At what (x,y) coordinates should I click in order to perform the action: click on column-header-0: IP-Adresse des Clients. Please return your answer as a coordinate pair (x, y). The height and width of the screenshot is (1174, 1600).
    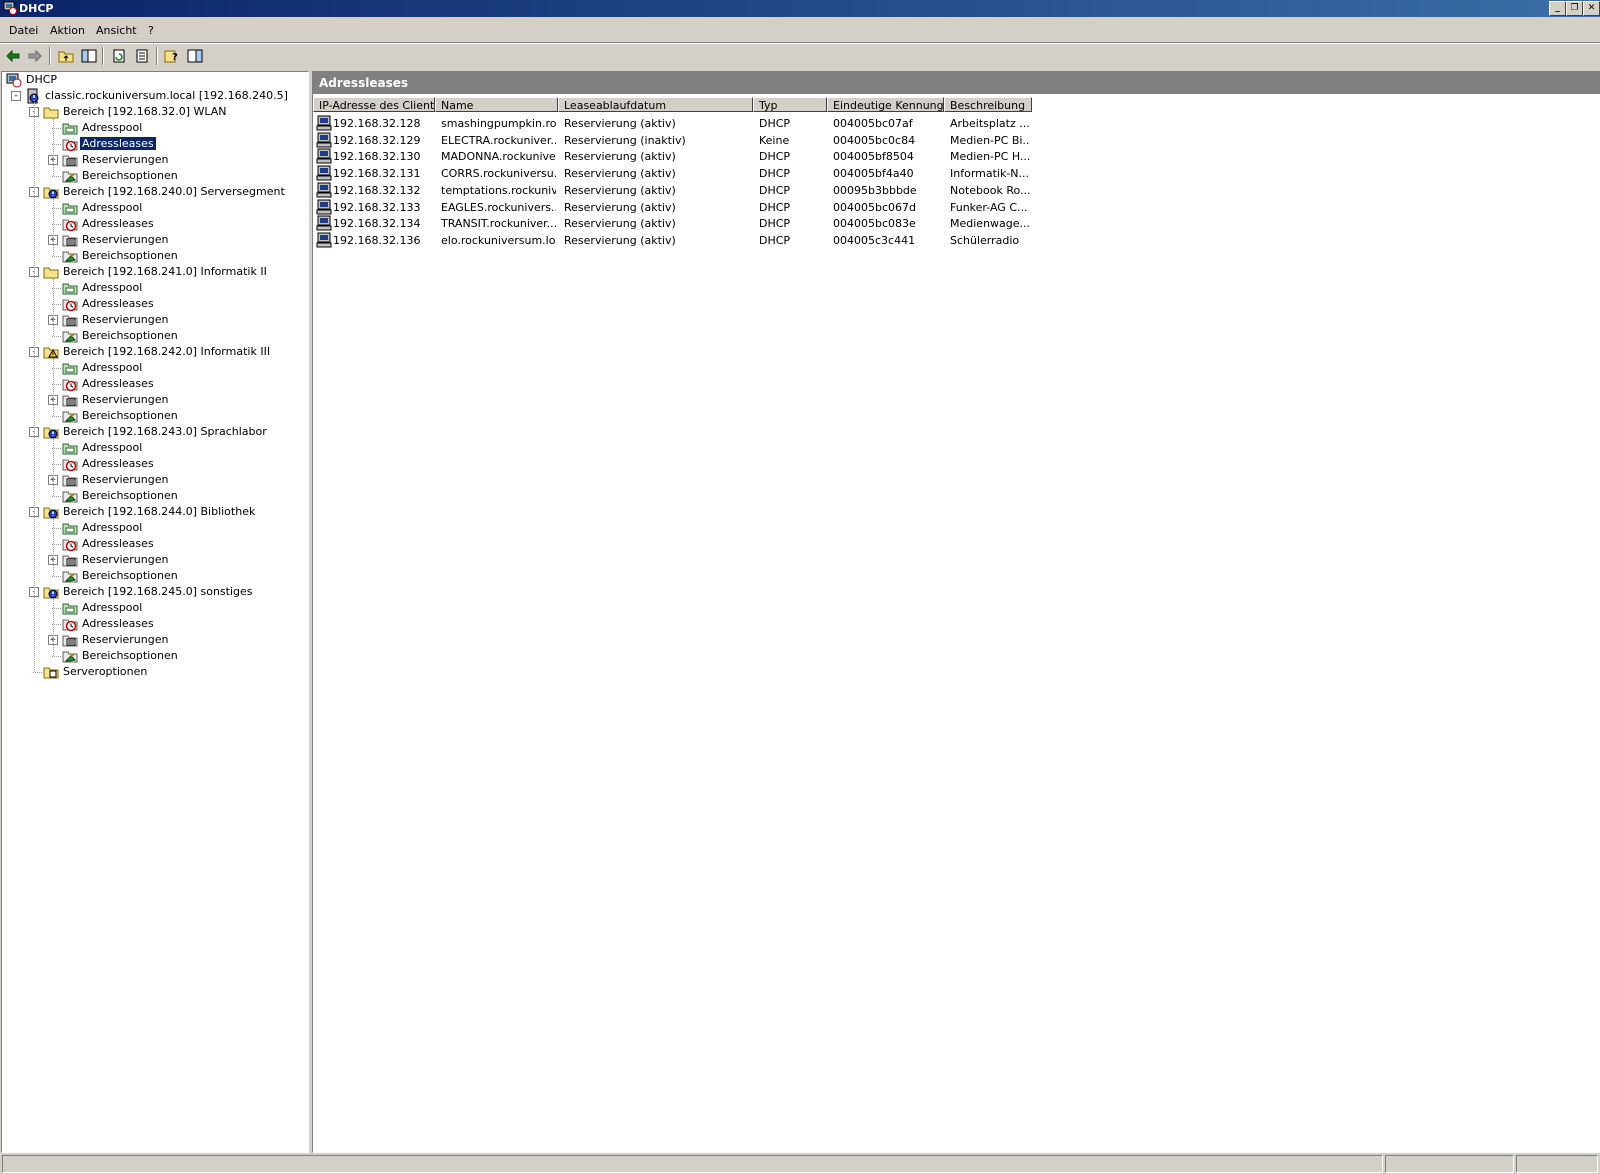
    Looking at the image, I should click on (374, 104).